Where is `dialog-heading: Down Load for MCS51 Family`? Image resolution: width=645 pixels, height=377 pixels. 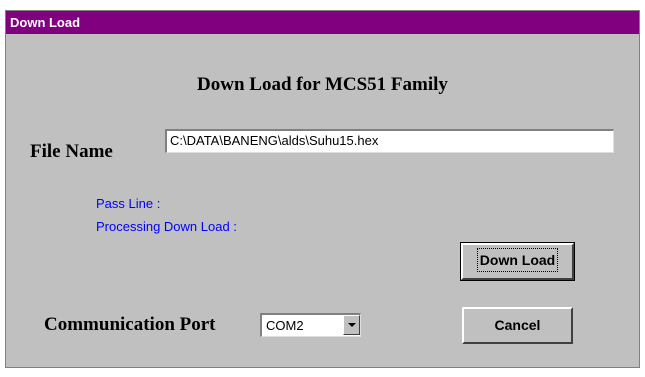
dialog-heading: Down Load for MCS51 Family is located at coordinates (322, 84).